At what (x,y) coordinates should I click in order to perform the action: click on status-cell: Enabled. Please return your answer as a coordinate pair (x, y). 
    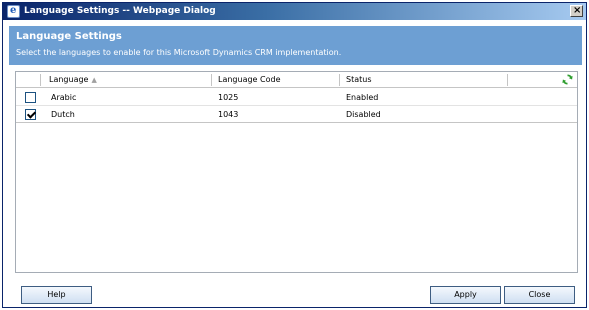
    Looking at the image, I should click on (362, 97).